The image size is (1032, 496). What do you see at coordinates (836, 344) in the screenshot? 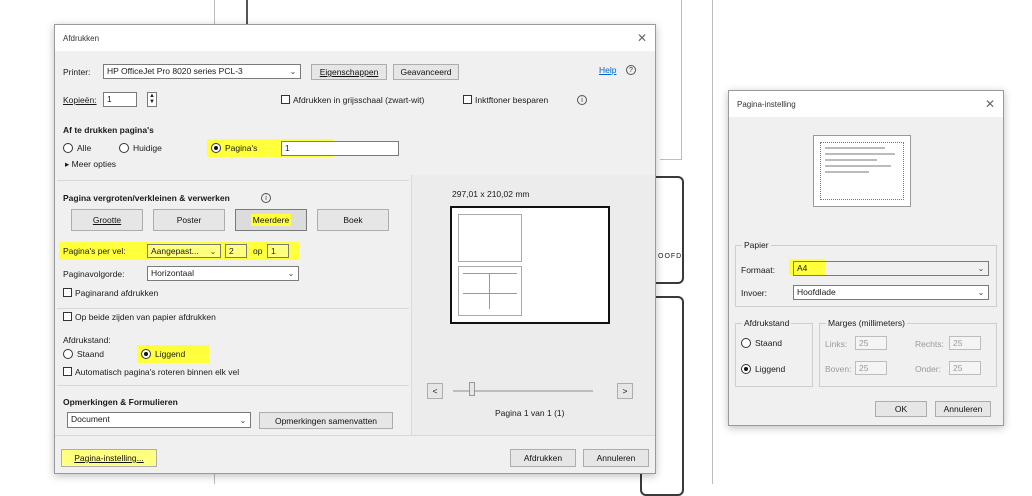
I see `margin-left-label: Links:` at bounding box center [836, 344].